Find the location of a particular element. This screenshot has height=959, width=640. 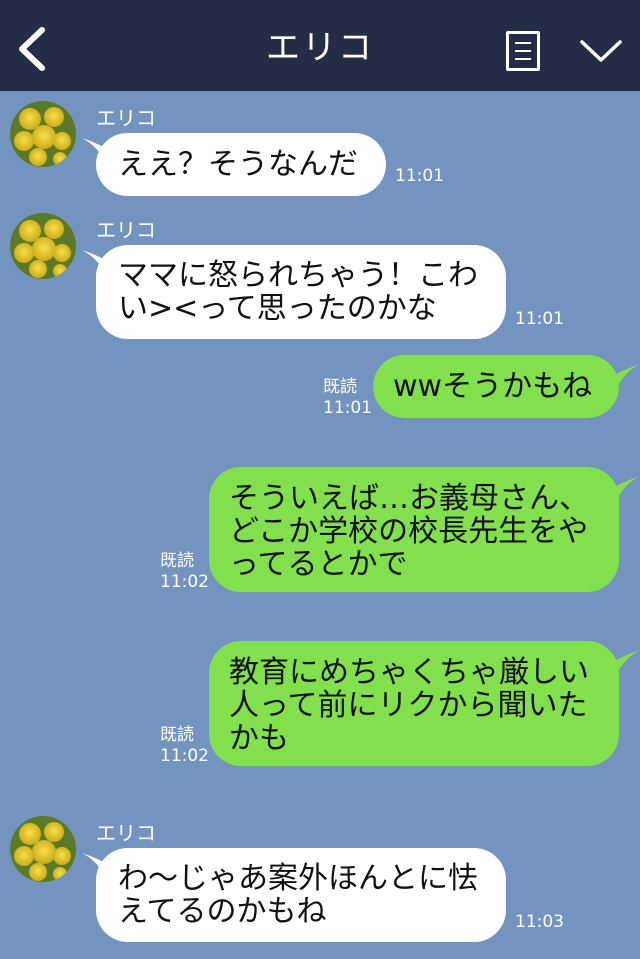

message-bubble: わ〜じゃあ案外ほんとに怯 えてるのかもね is located at coordinates (301, 895).